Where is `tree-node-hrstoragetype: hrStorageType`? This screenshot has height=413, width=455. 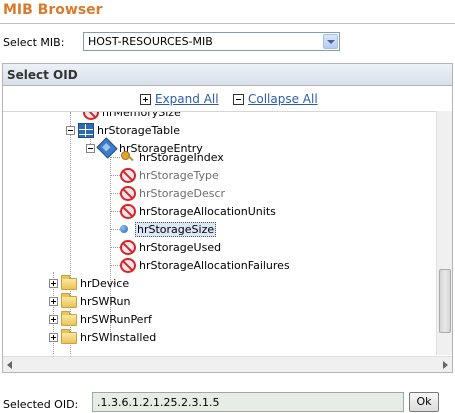 tree-node-hrstoragetype: hrStorageType is located at coordinates (169, 175).